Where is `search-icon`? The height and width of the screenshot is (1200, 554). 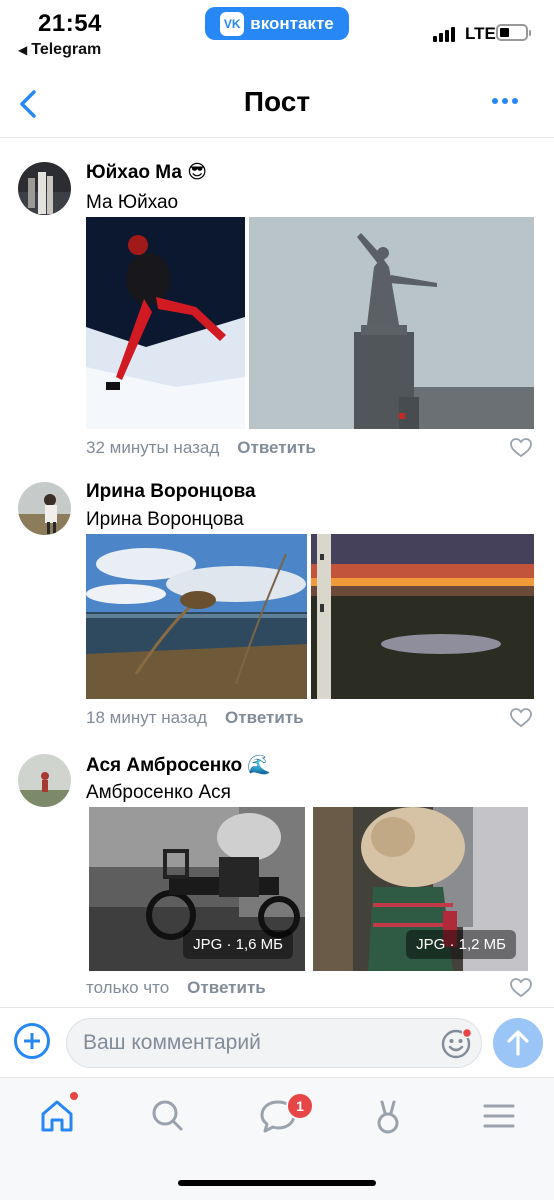 search-icon is located at coordinates (168, 1116).